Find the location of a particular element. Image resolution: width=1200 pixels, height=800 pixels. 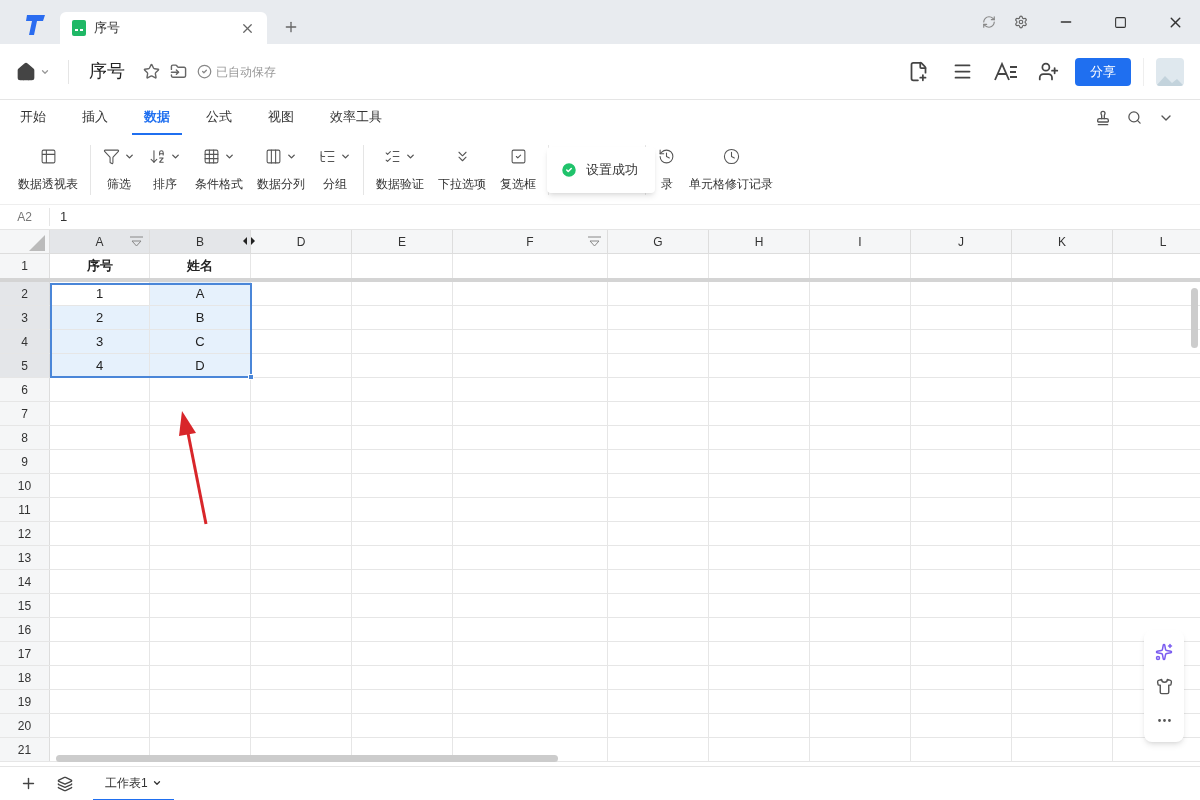

sync-icon is located at coordinates (989, 22).